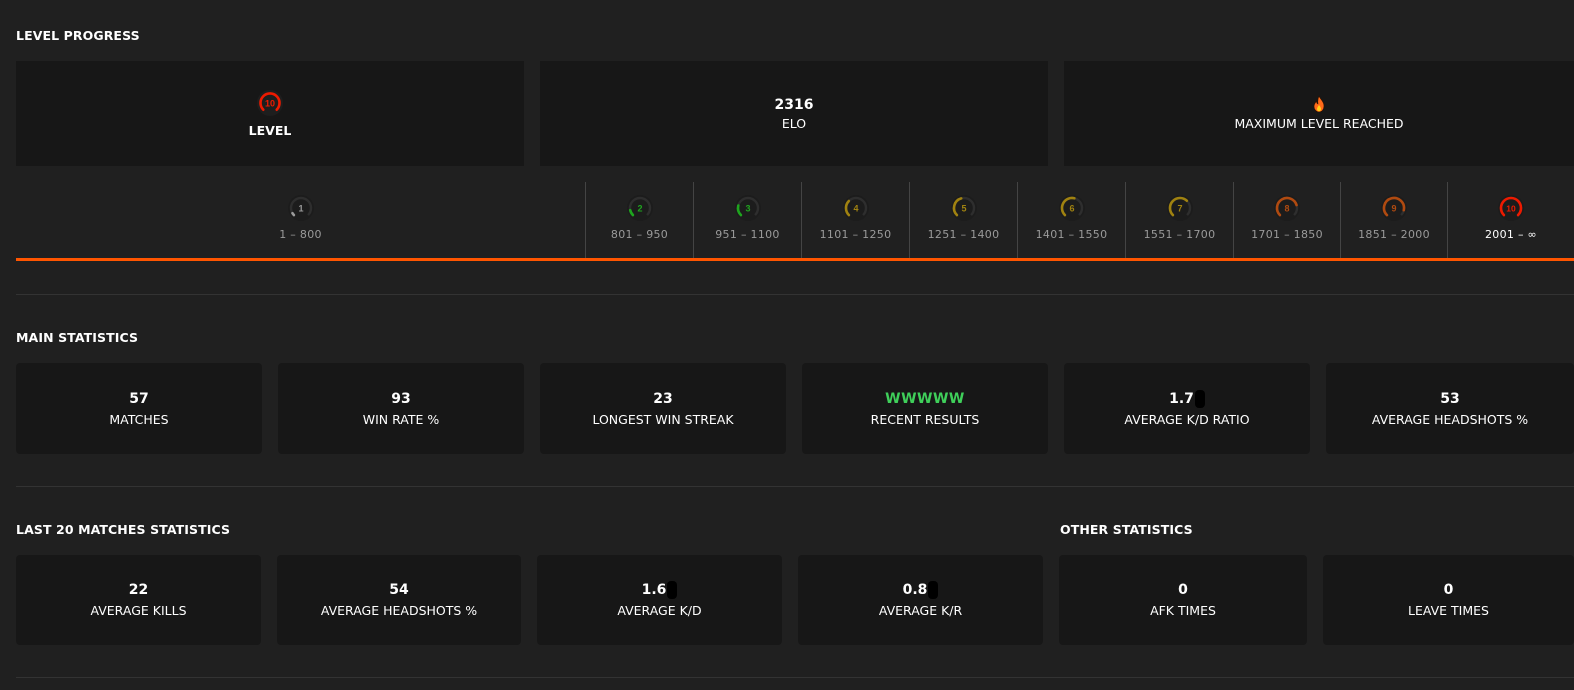 The image size is (1574, 690). What do you see at coordinates (794, 123) in the screenshot?
I see `elo-label: ELO` at bounding box center [794, 123].